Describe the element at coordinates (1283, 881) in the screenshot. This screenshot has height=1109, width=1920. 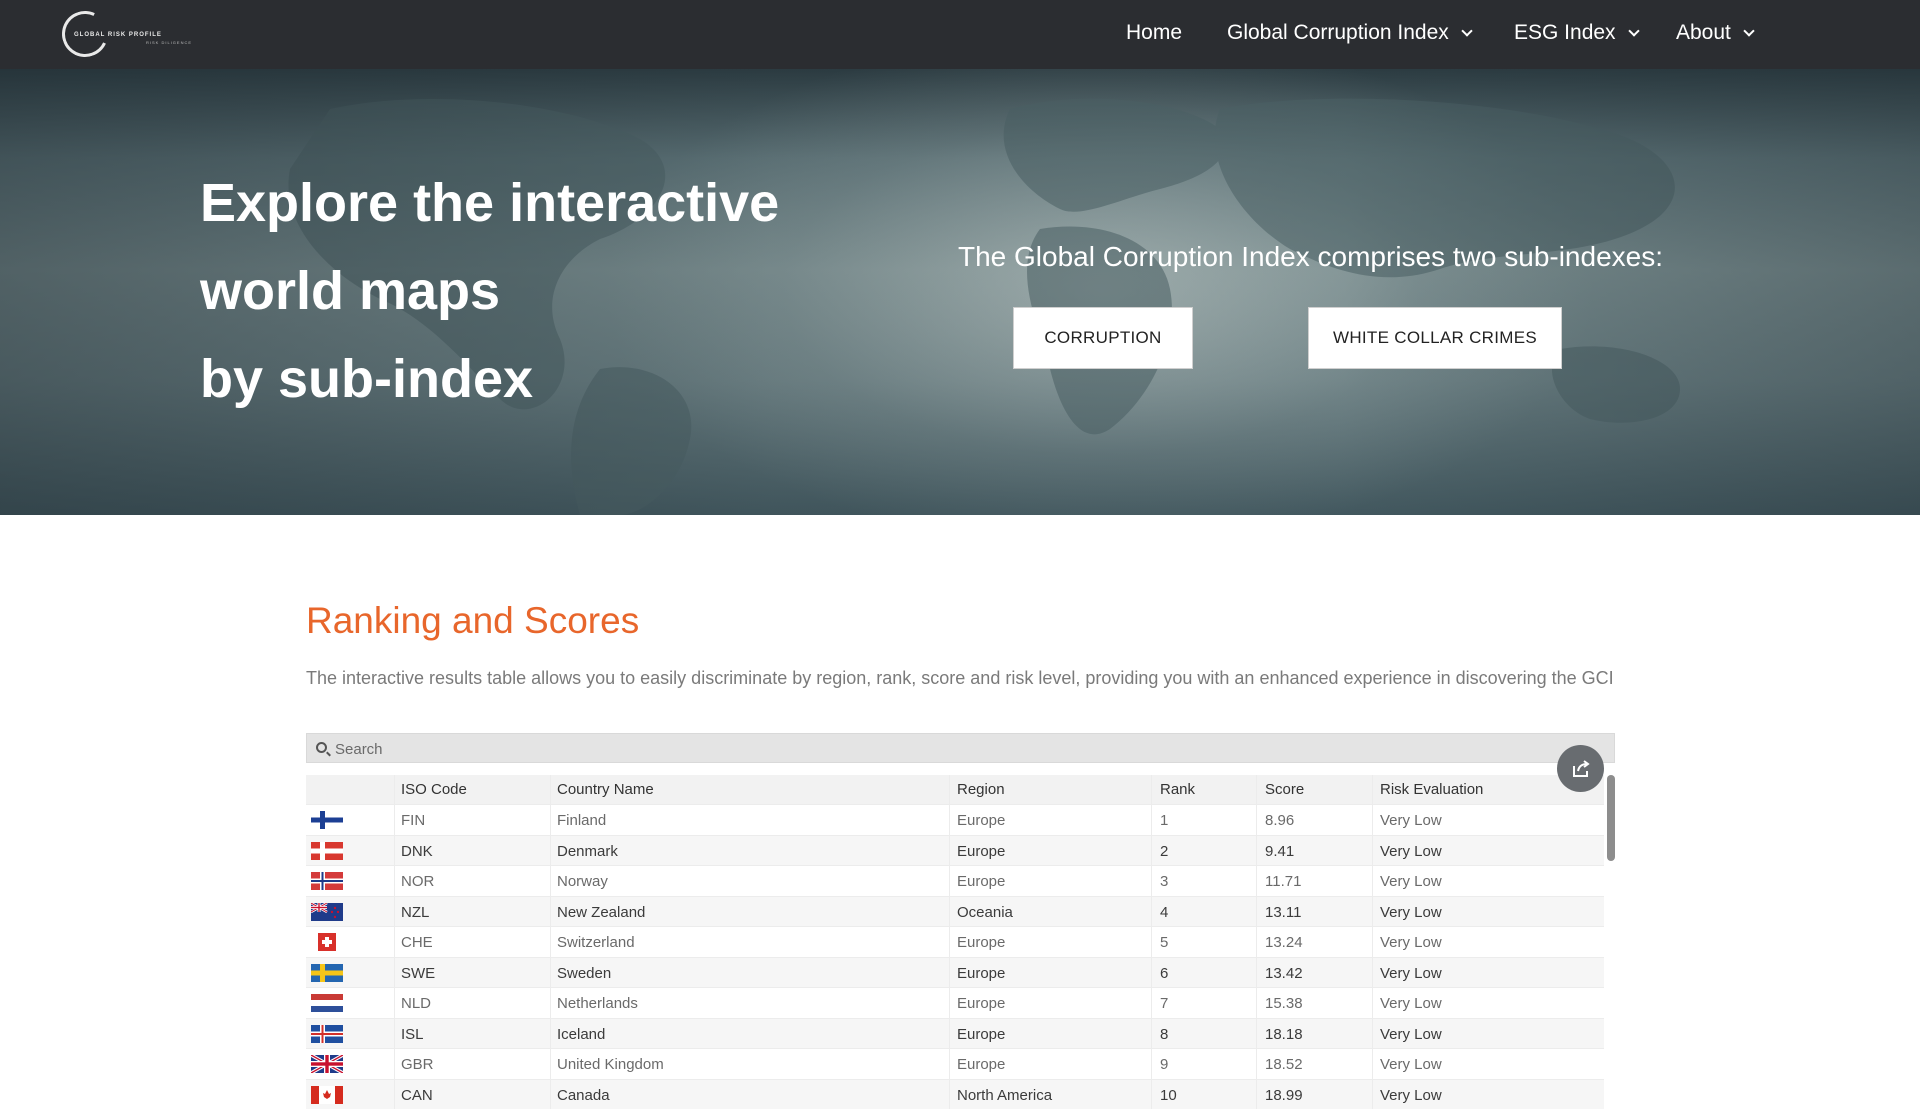
I see `cell-score: 11.71` at that location.